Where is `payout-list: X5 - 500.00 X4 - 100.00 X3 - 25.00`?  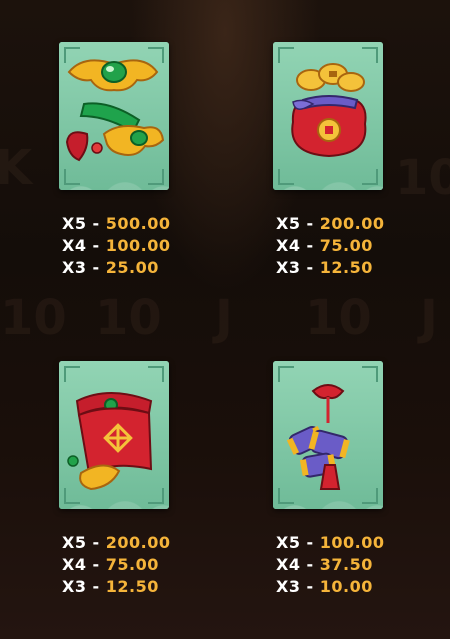 payout-list: X5 - 500.00 X4 - 100.00 X3 - 25.00 is located at coordinates (116, 246).